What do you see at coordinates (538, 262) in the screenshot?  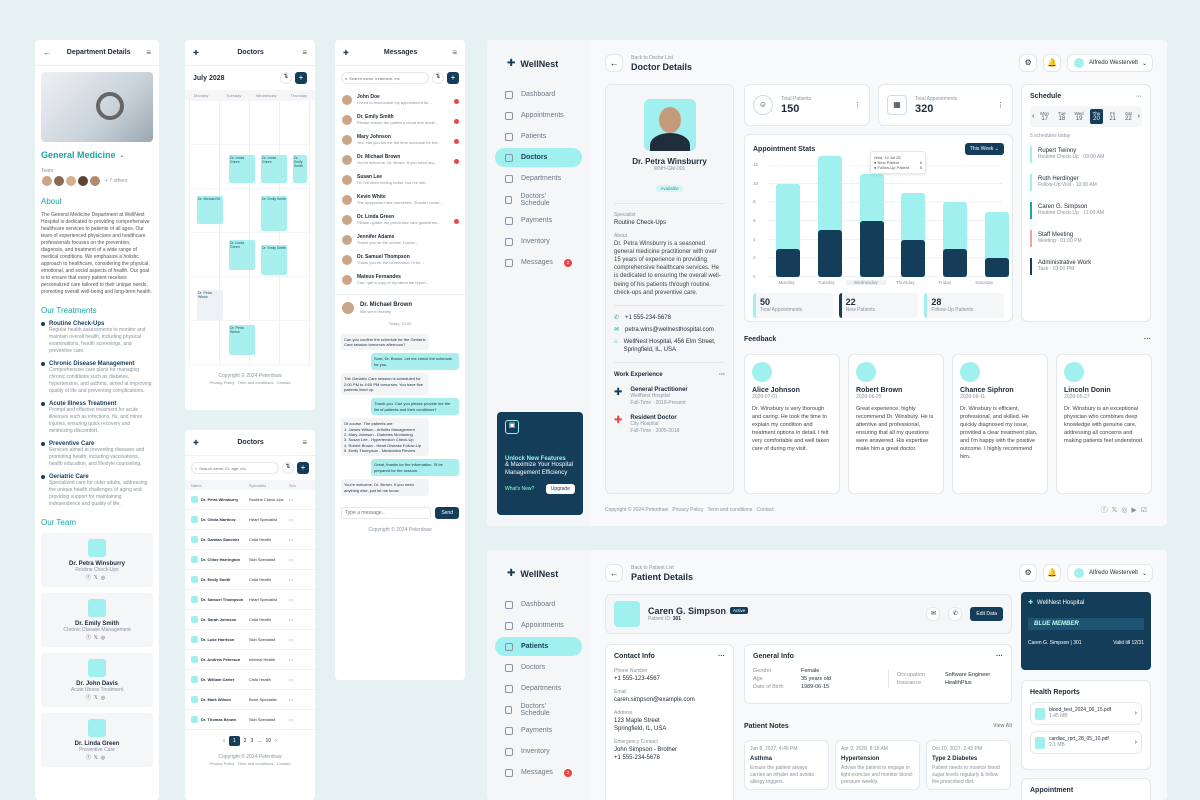 I see `nav-item-messages: Messages 2` at bounding box center [538, 262].